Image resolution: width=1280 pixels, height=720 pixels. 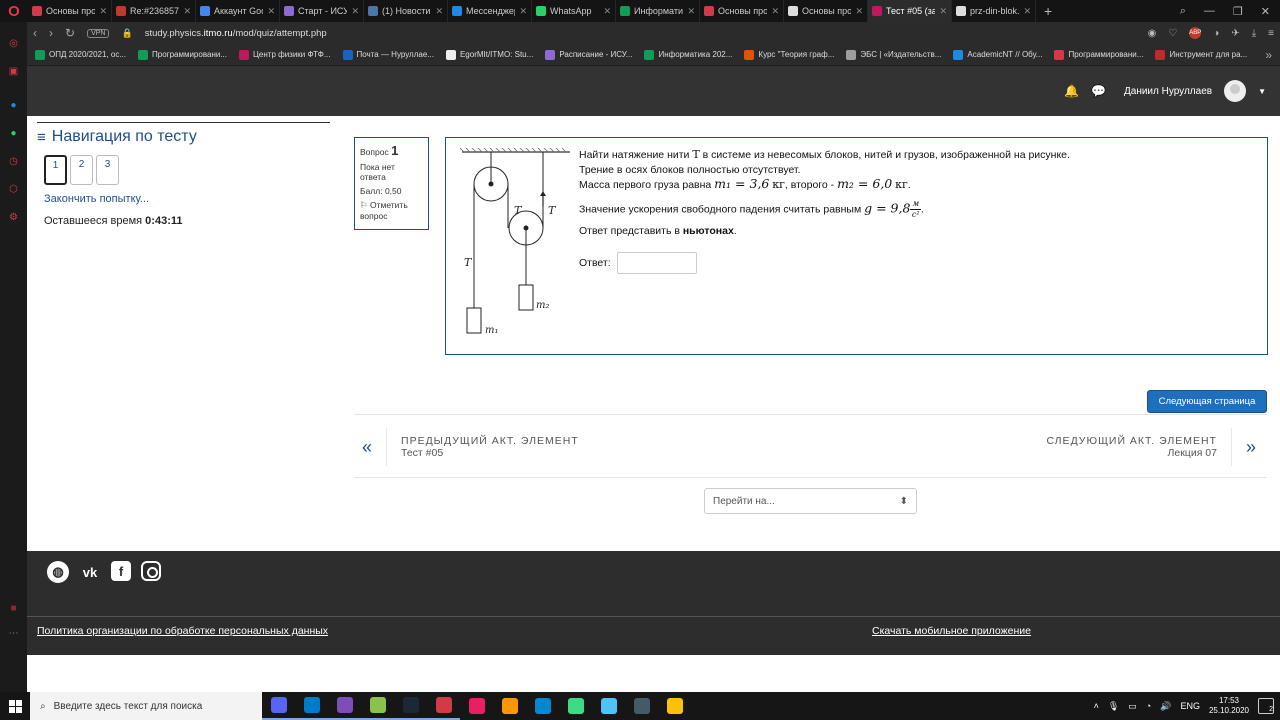 I want to click on bookmark-heart-icon: ♡, so click(x=1172, y=33).